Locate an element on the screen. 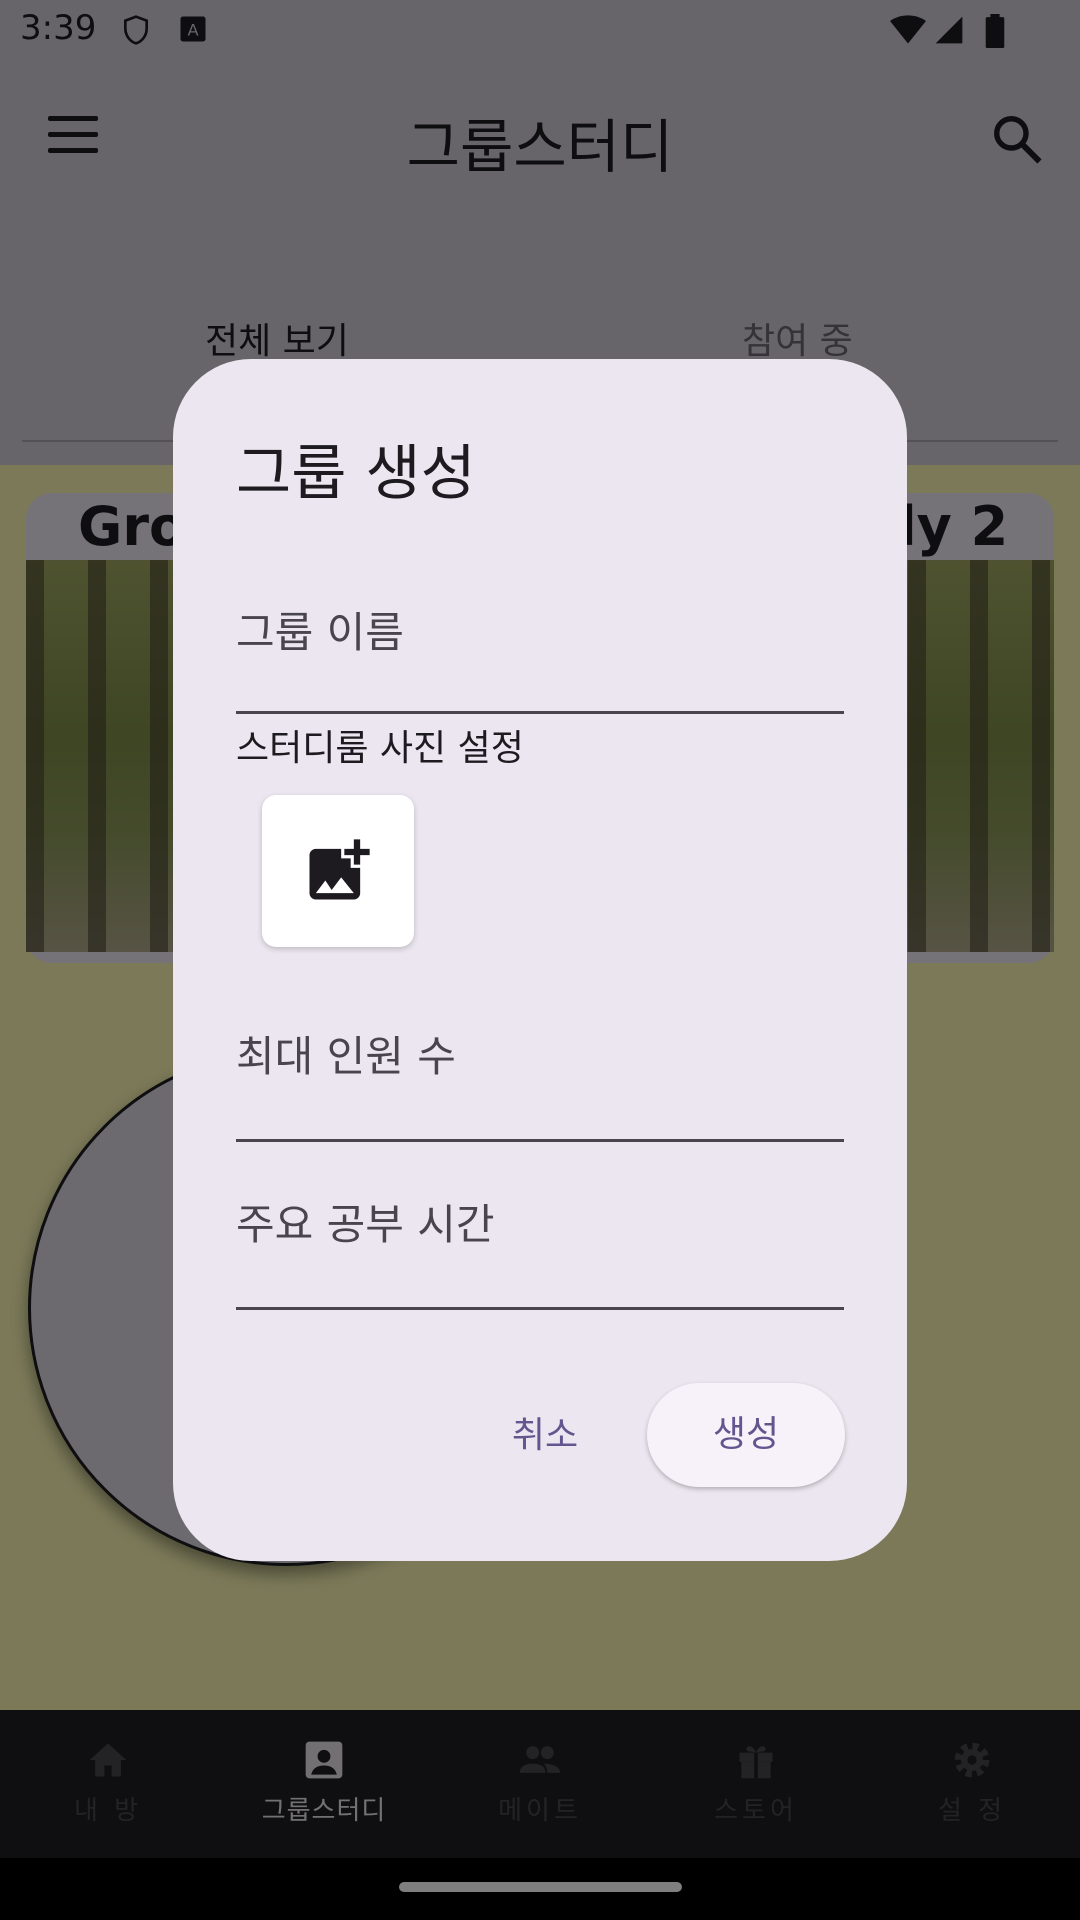 The width and height of the screenshot is (1080, 1920). group-name-underline is located at coordinates (540, 712).